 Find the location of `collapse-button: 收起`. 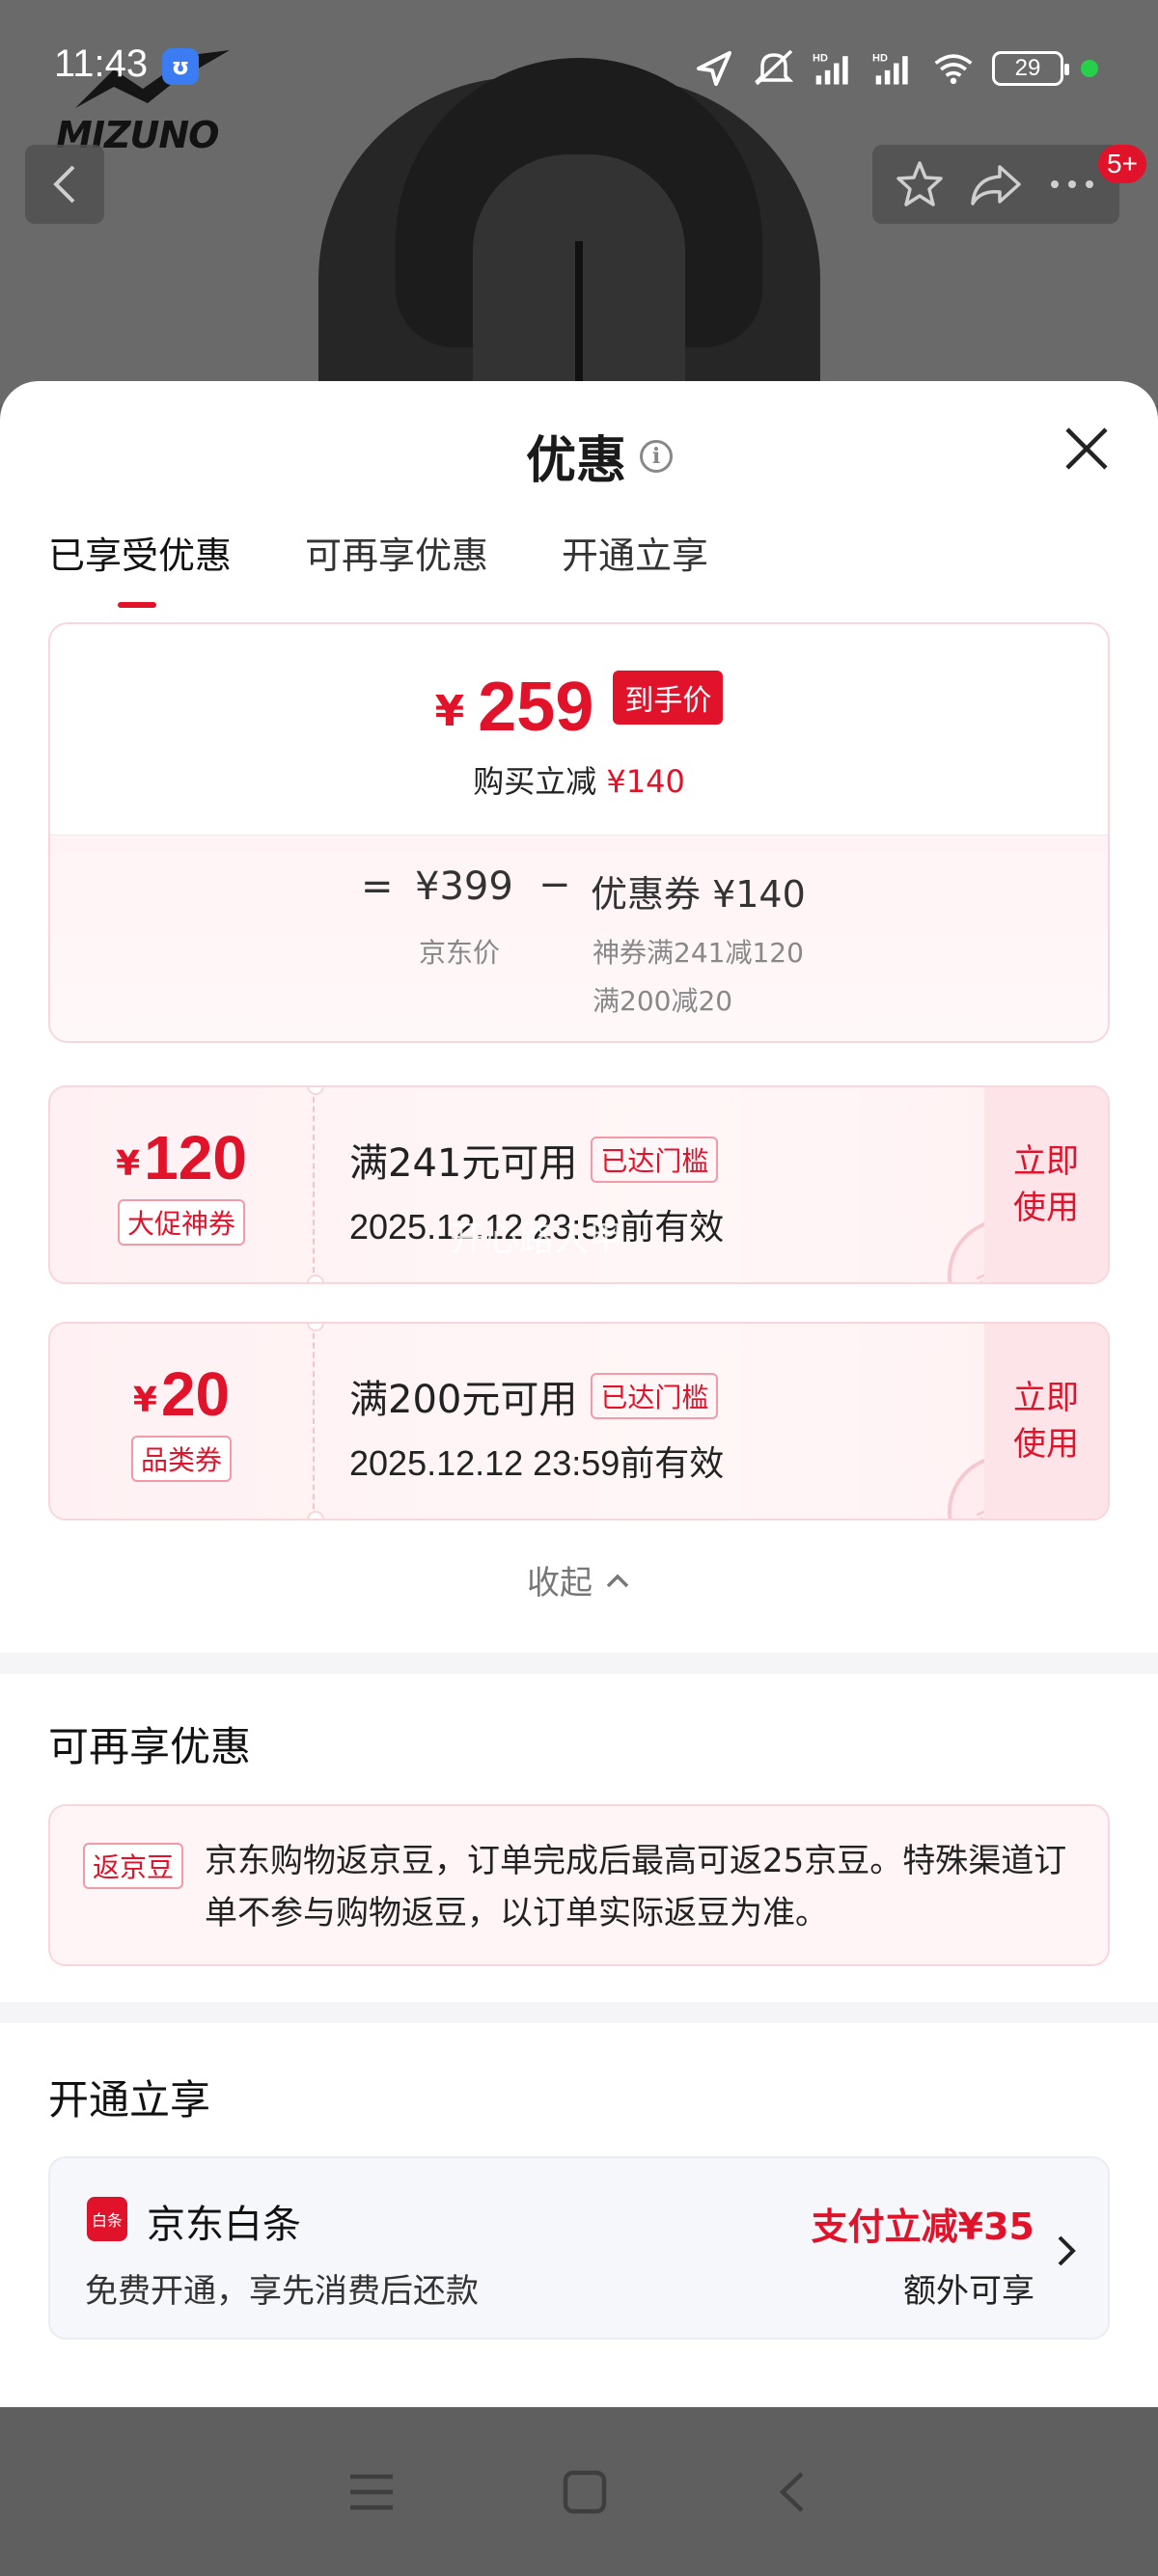

collapse-button: 收起 is located at coordinates (579, 1580).